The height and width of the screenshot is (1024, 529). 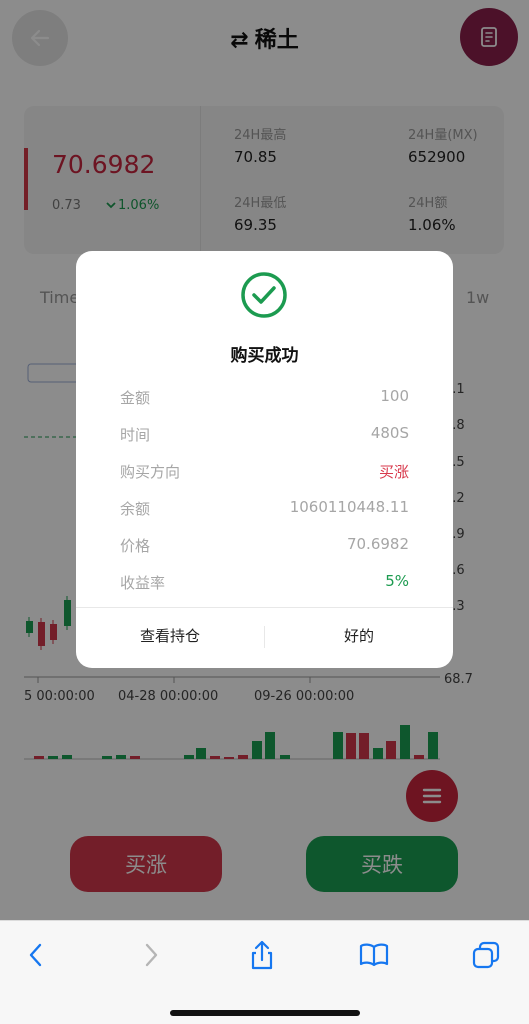 I want to click on share-icon, so click(x=262, y=955).